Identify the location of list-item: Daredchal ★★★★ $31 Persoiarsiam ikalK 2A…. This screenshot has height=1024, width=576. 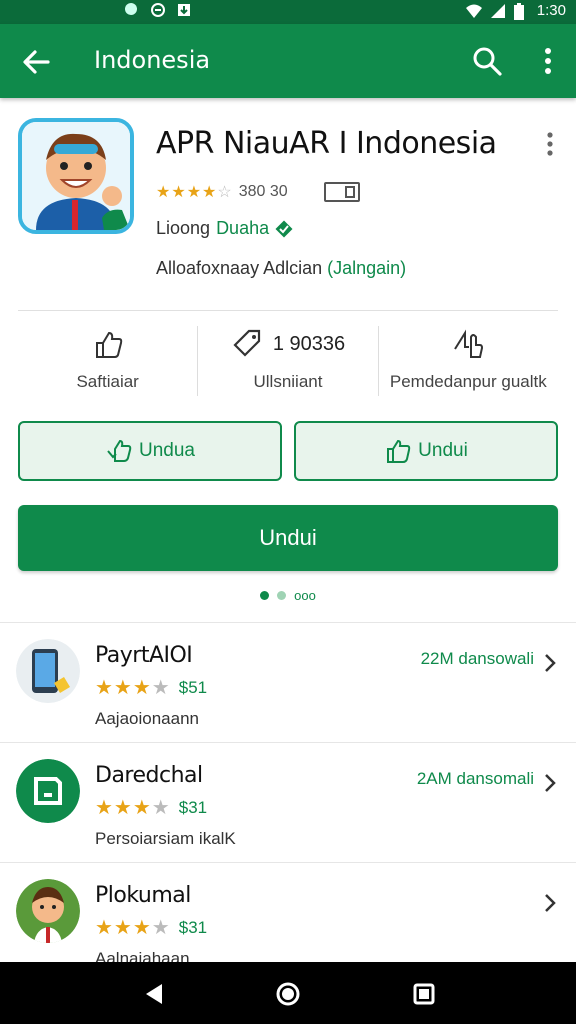
(288, 802).